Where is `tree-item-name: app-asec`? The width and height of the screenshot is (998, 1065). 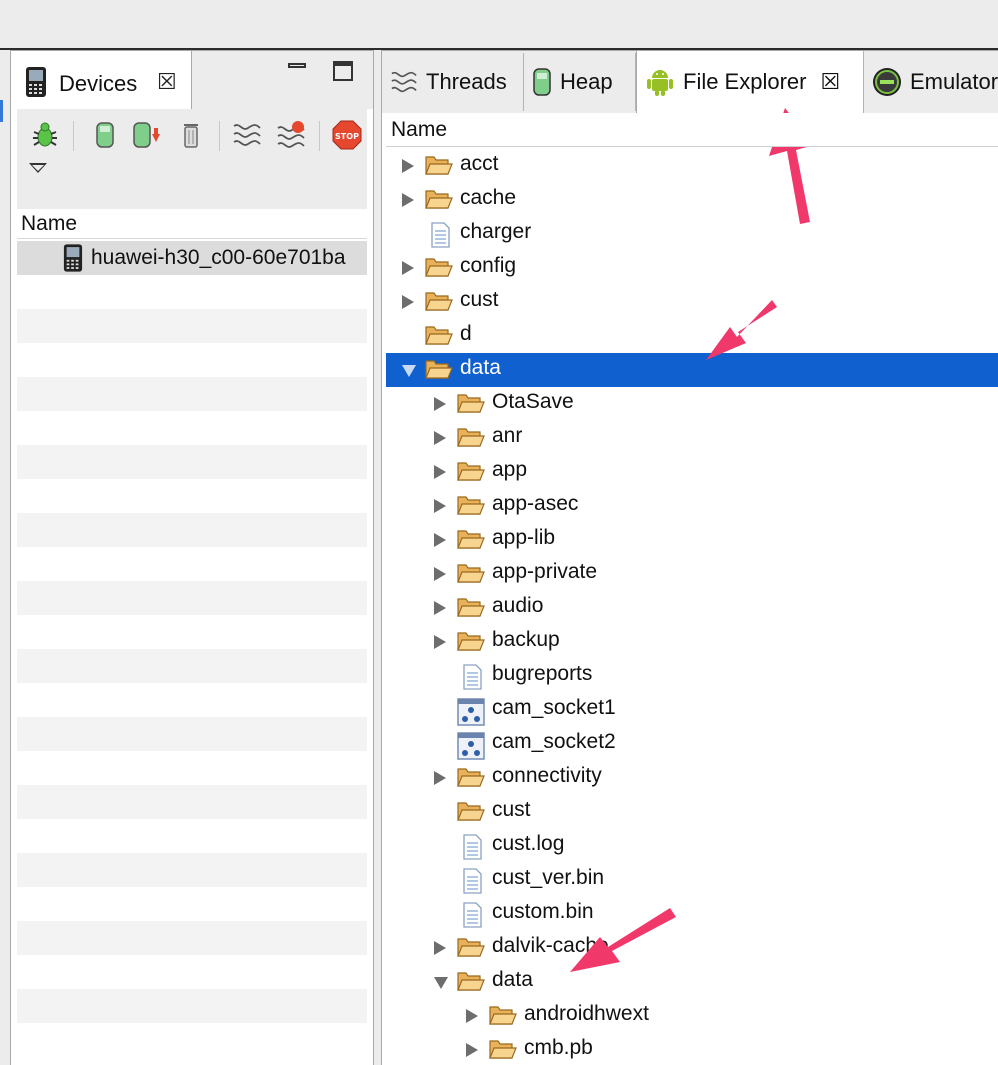 tree-item-name: app-asec is located at coordinates (535, 503).